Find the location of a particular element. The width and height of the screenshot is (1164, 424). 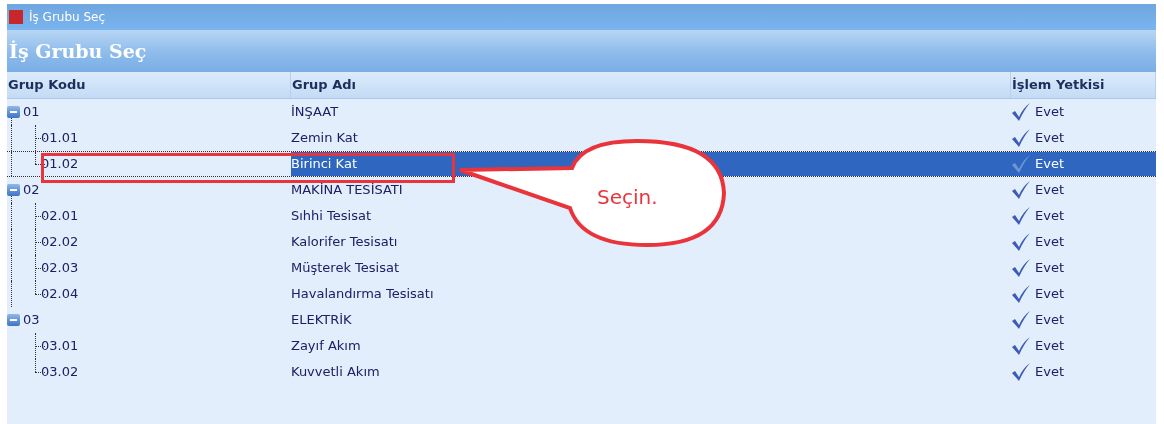

code-text: 02.01 is located at coordinates (60, 216).